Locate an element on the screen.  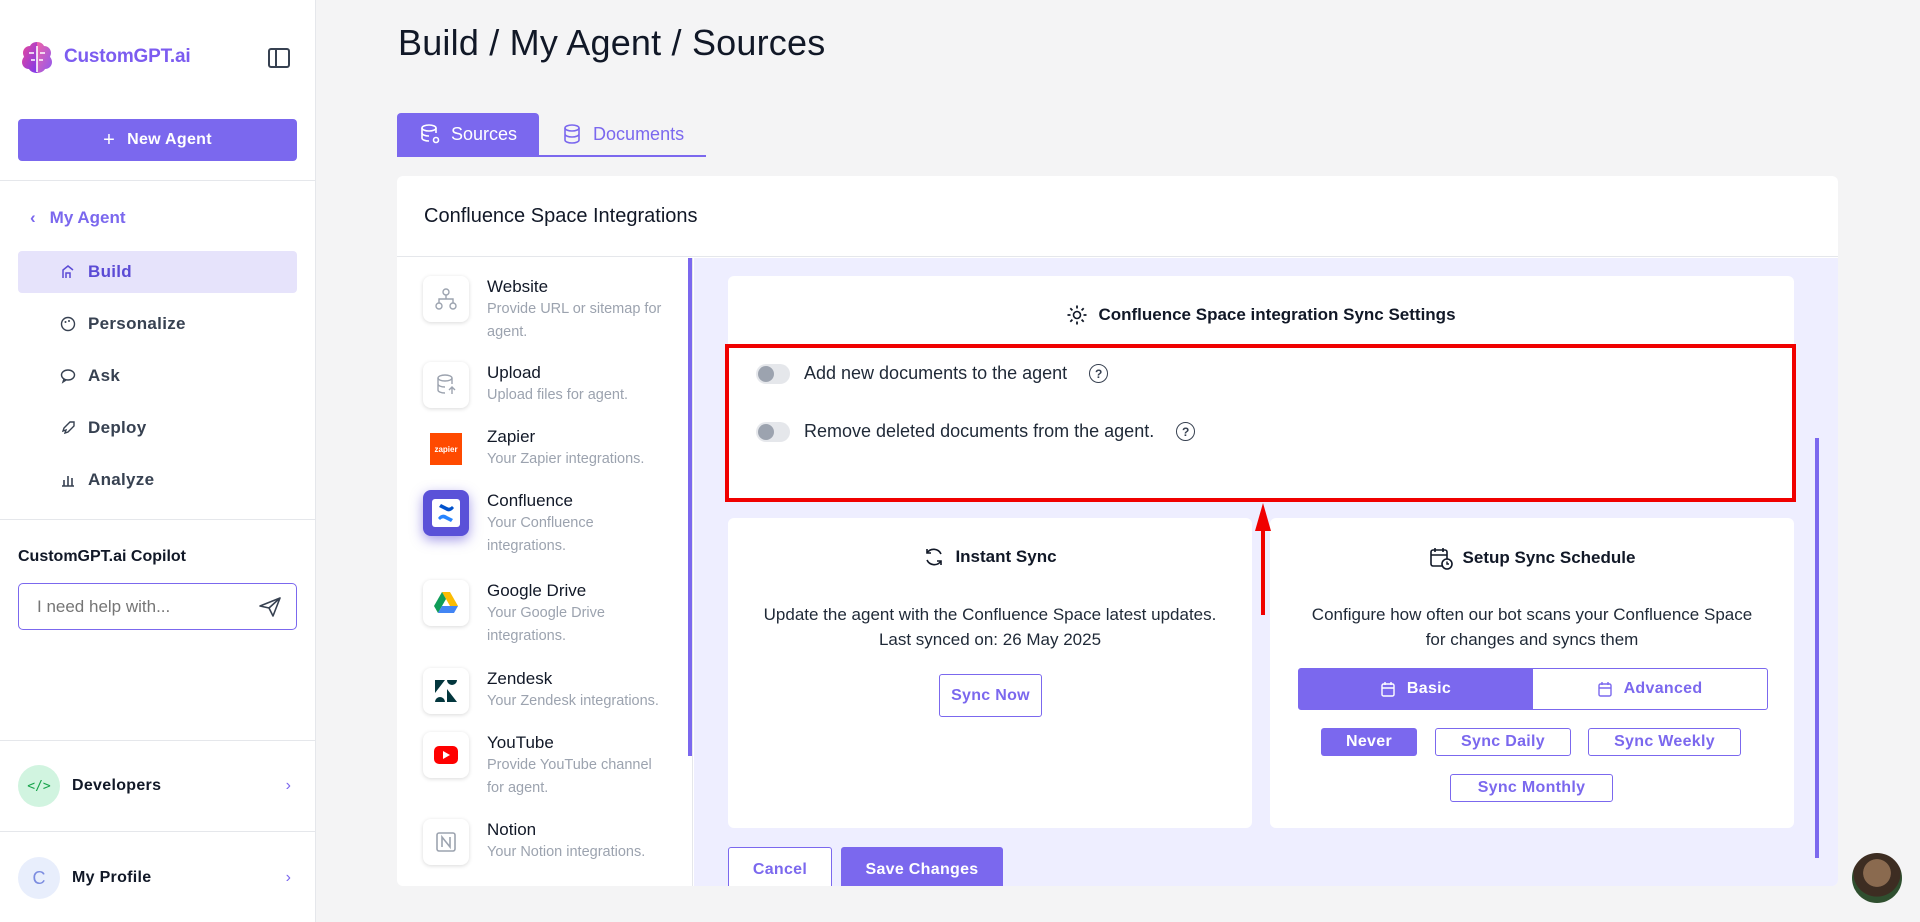
profile-label: My Profile is located at coordinates (112, 877).